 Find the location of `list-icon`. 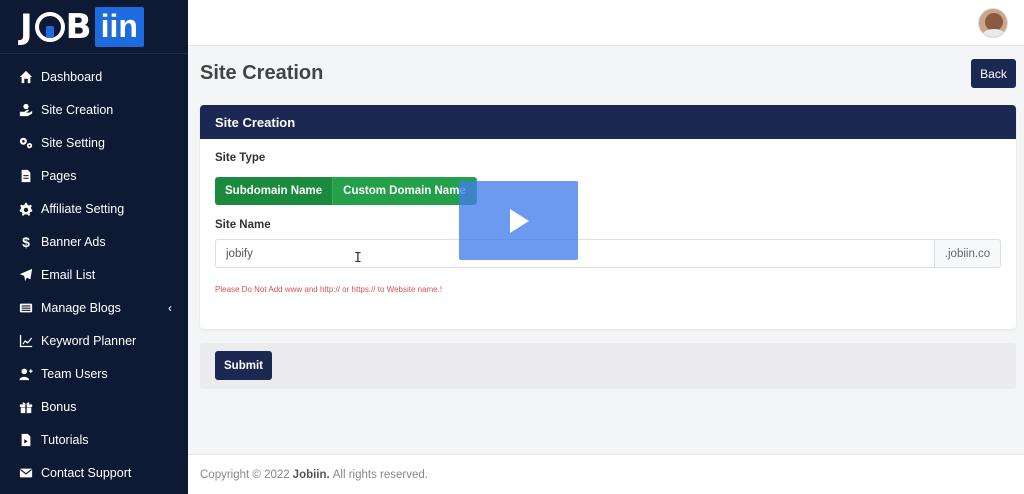

list-icon is located at coordinates (26, 308).